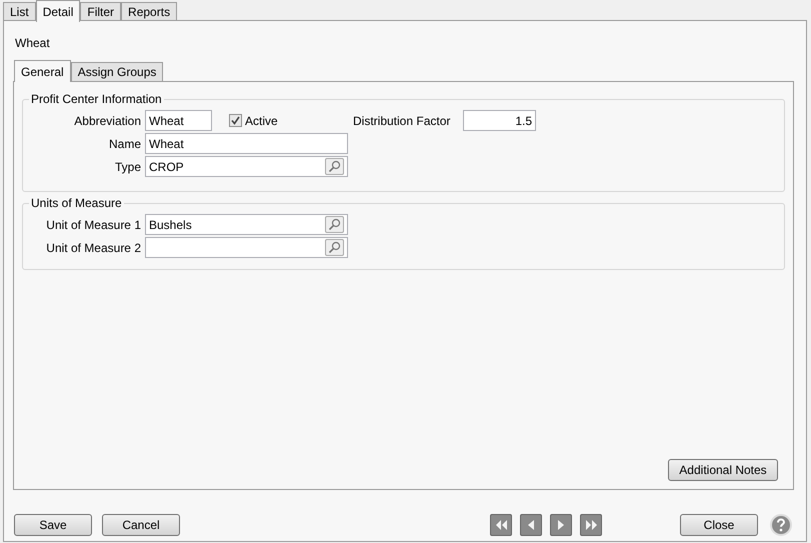  What do you see at coordinates (246, 224) in the screenshot?
I see `unit-of-measure-field: Bushels` at bounding box center [246, 224].